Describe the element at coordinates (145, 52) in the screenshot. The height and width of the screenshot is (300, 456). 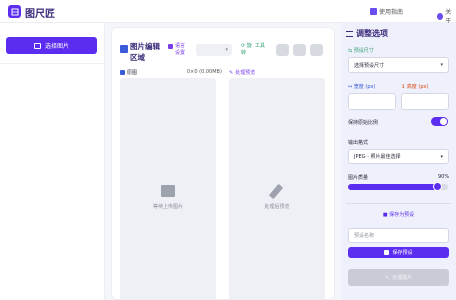
I see `editor-title: 图片编辑区域` at that location.